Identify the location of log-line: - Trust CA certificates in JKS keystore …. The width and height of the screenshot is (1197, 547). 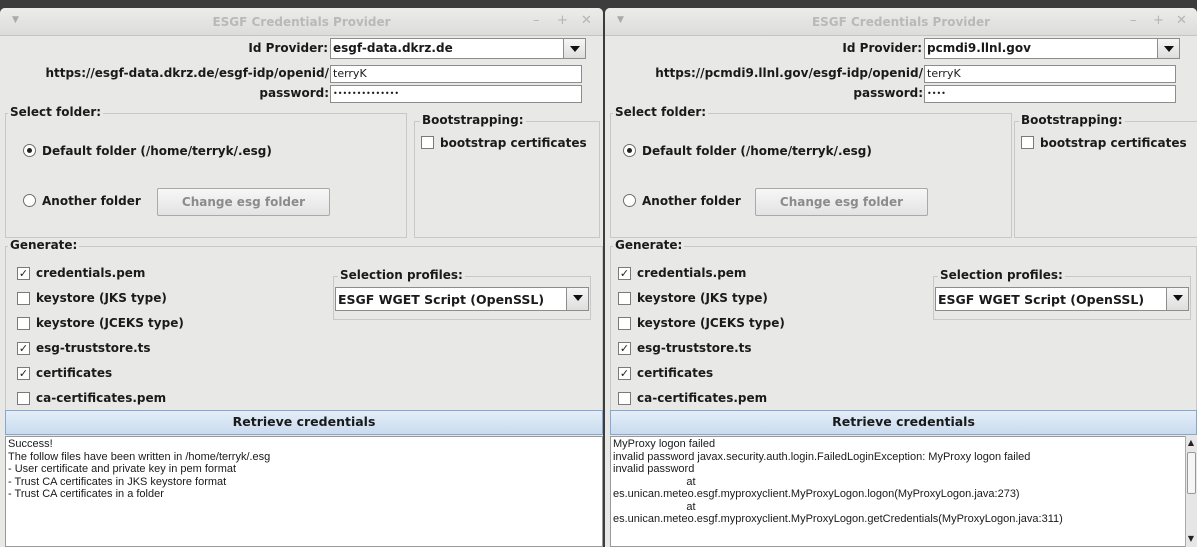
(117, 481).